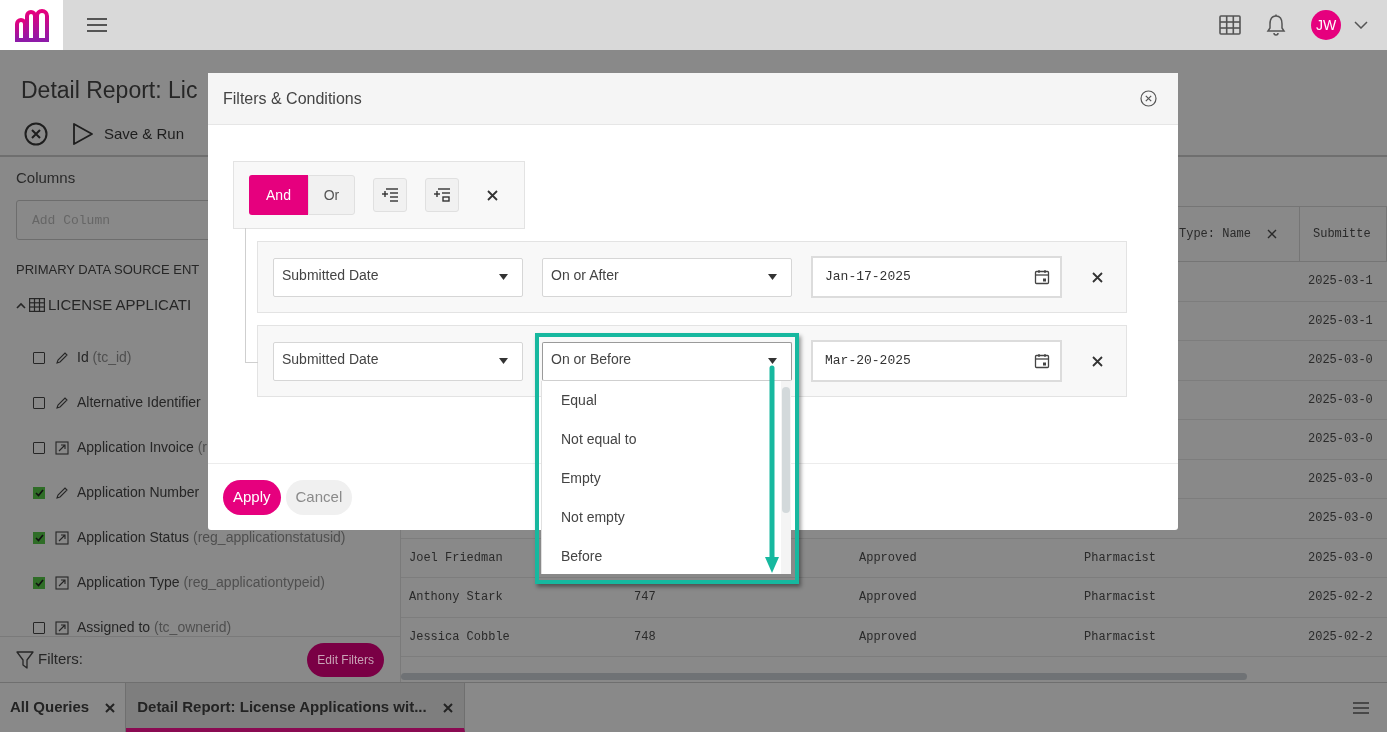  Describe the element at coordinates (936, 277) in the screenshot. I see `date-field: Jan-17-2025` at that location.